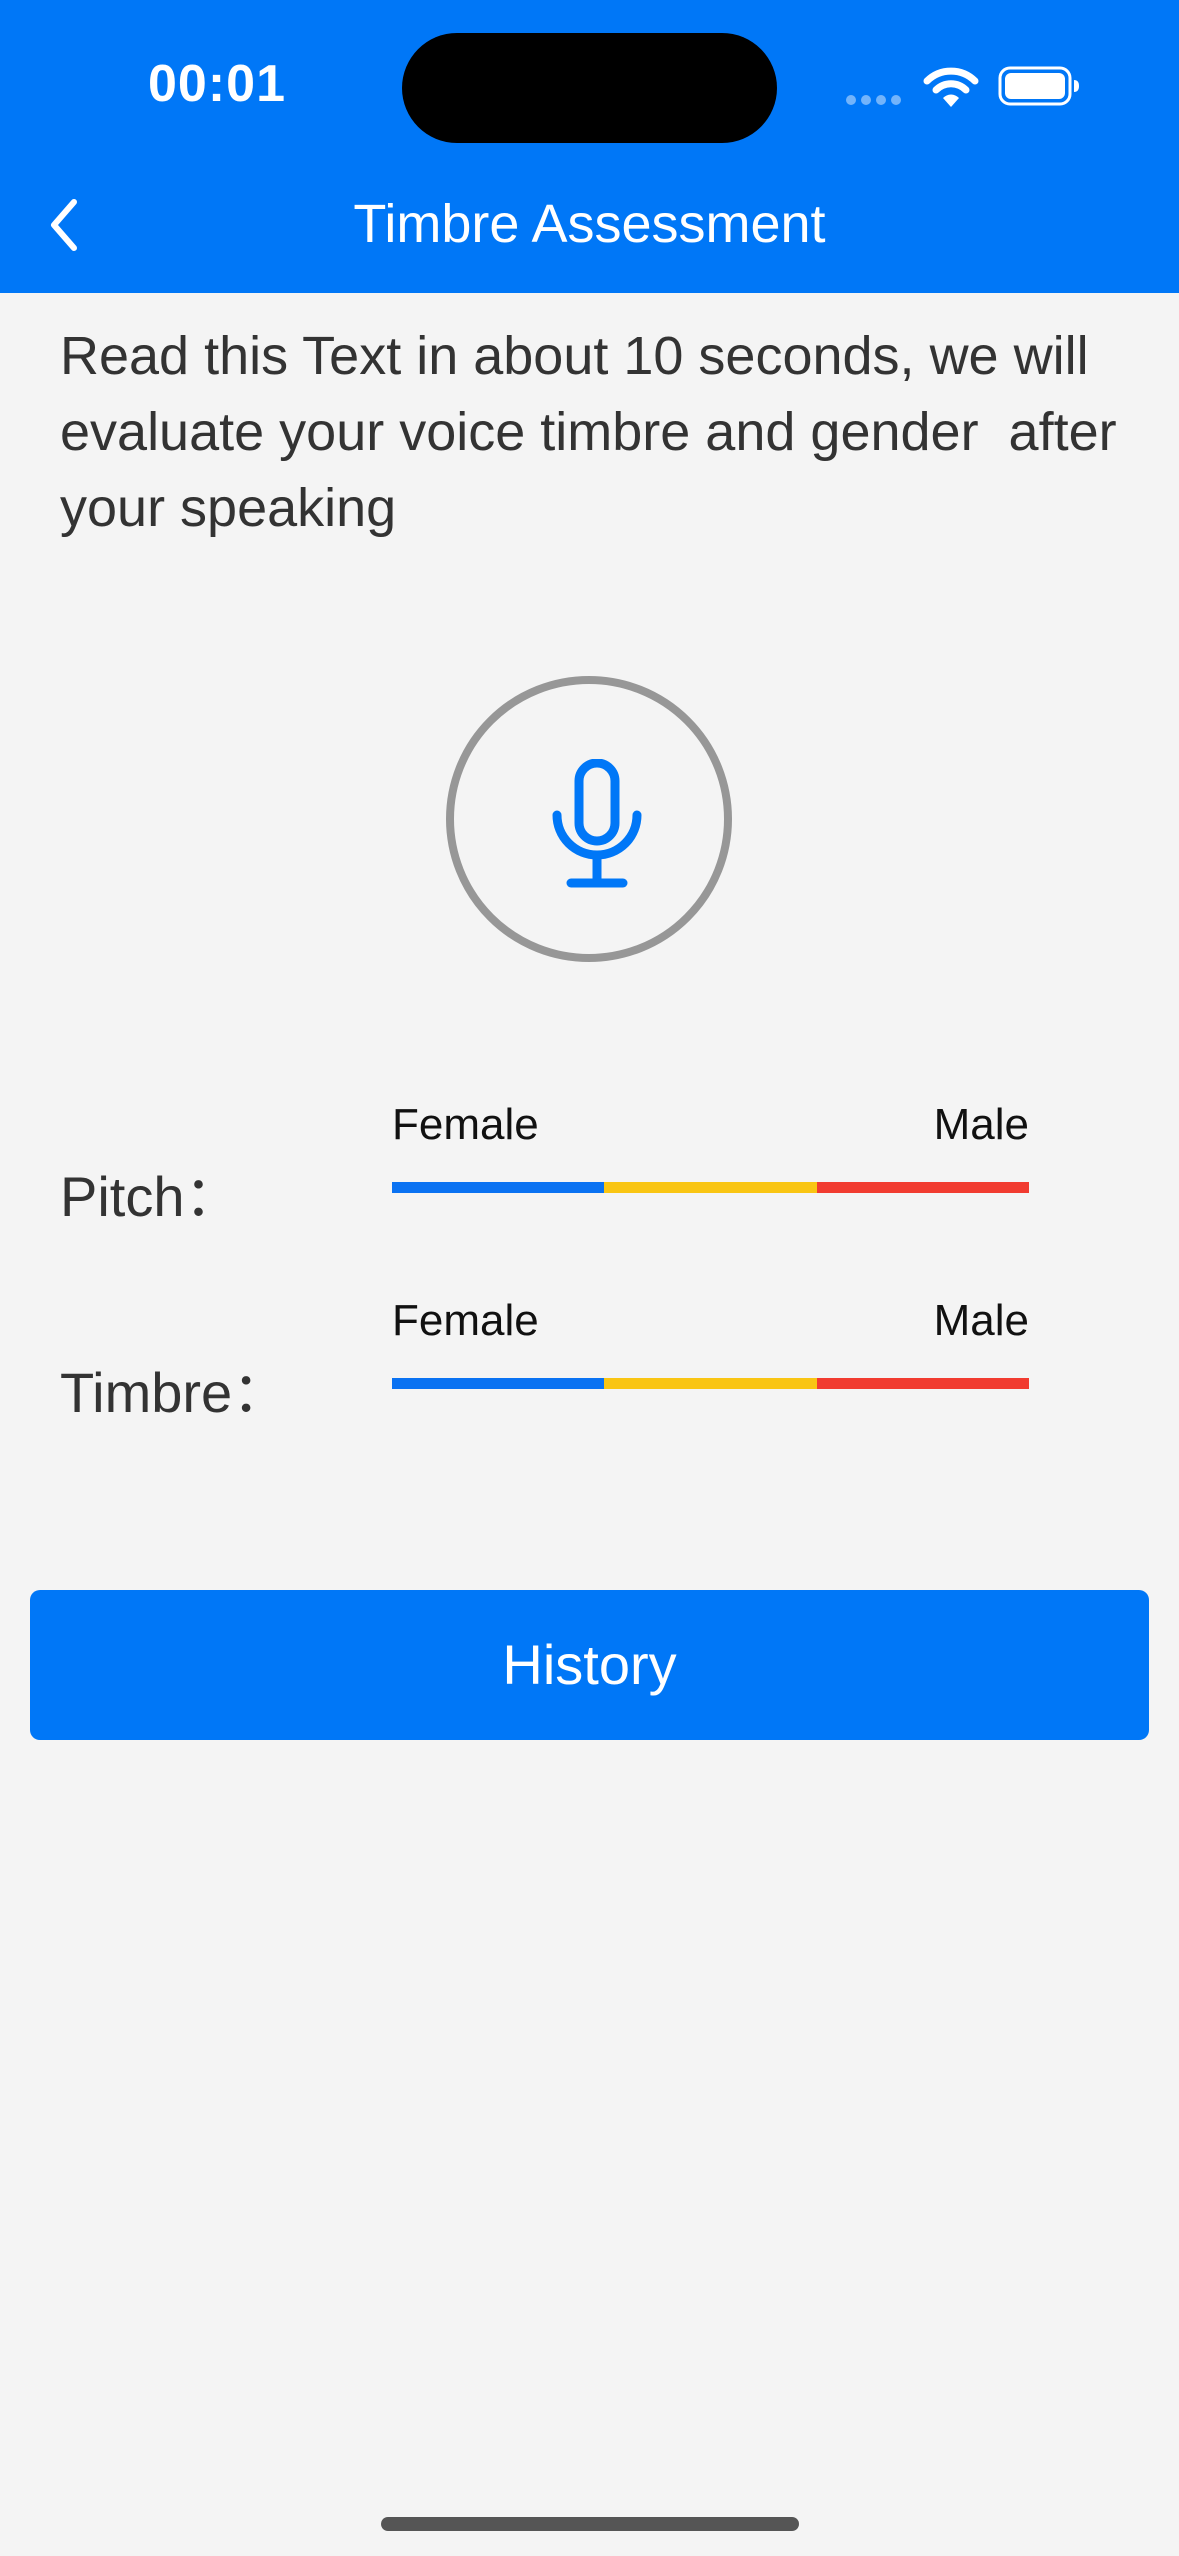  I want to click on pitch-bar-female-segment, so click(498, 1187).